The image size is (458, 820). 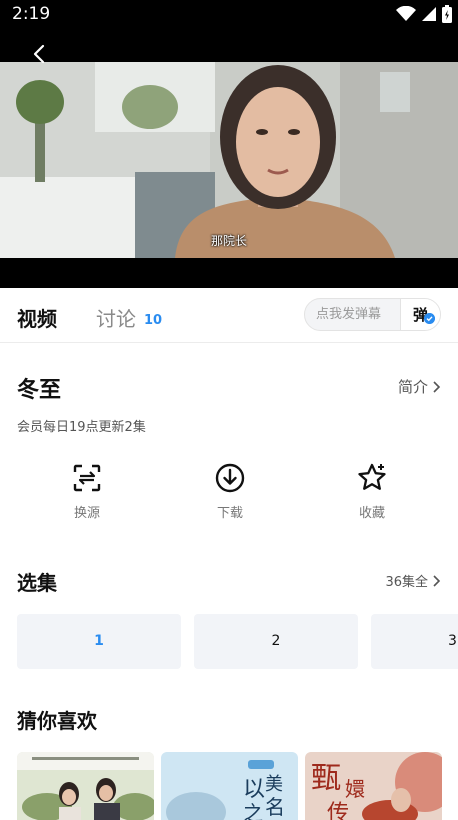 I want to click on danmaku-bar: 点我发弹幕 弹, so click(x=372, y=314).